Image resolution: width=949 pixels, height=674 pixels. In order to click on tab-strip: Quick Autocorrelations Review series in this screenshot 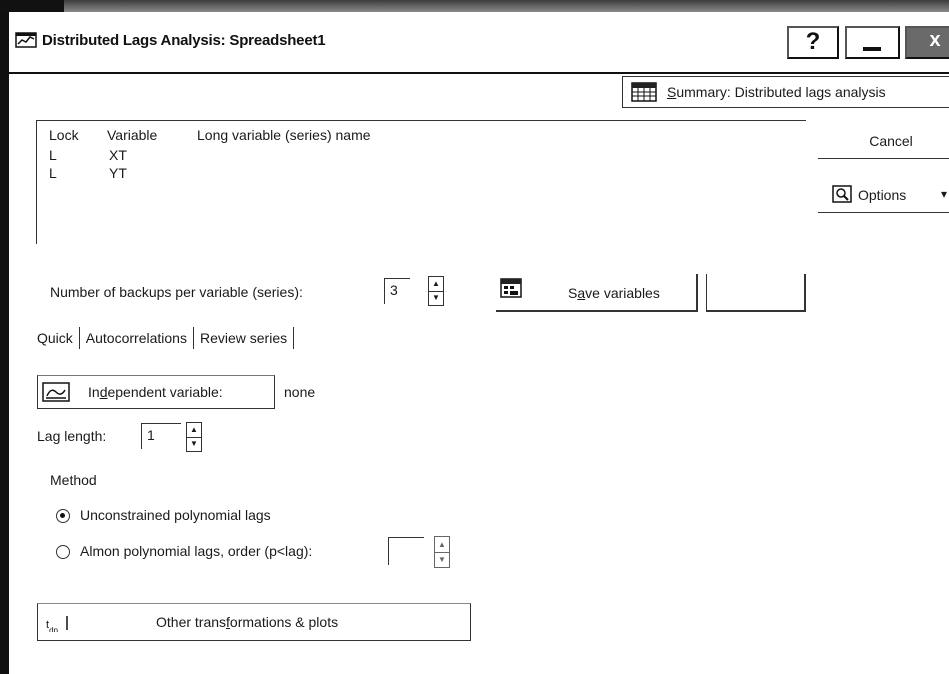, I will do `click(166, 338)`.